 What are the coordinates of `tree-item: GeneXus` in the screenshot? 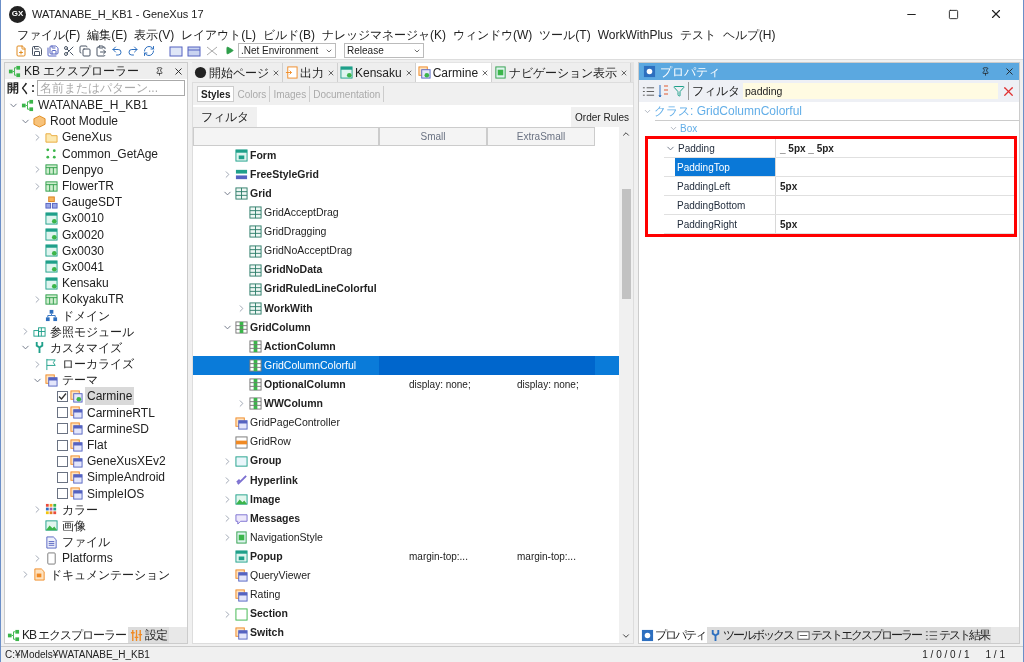 It's located at (87, 137).